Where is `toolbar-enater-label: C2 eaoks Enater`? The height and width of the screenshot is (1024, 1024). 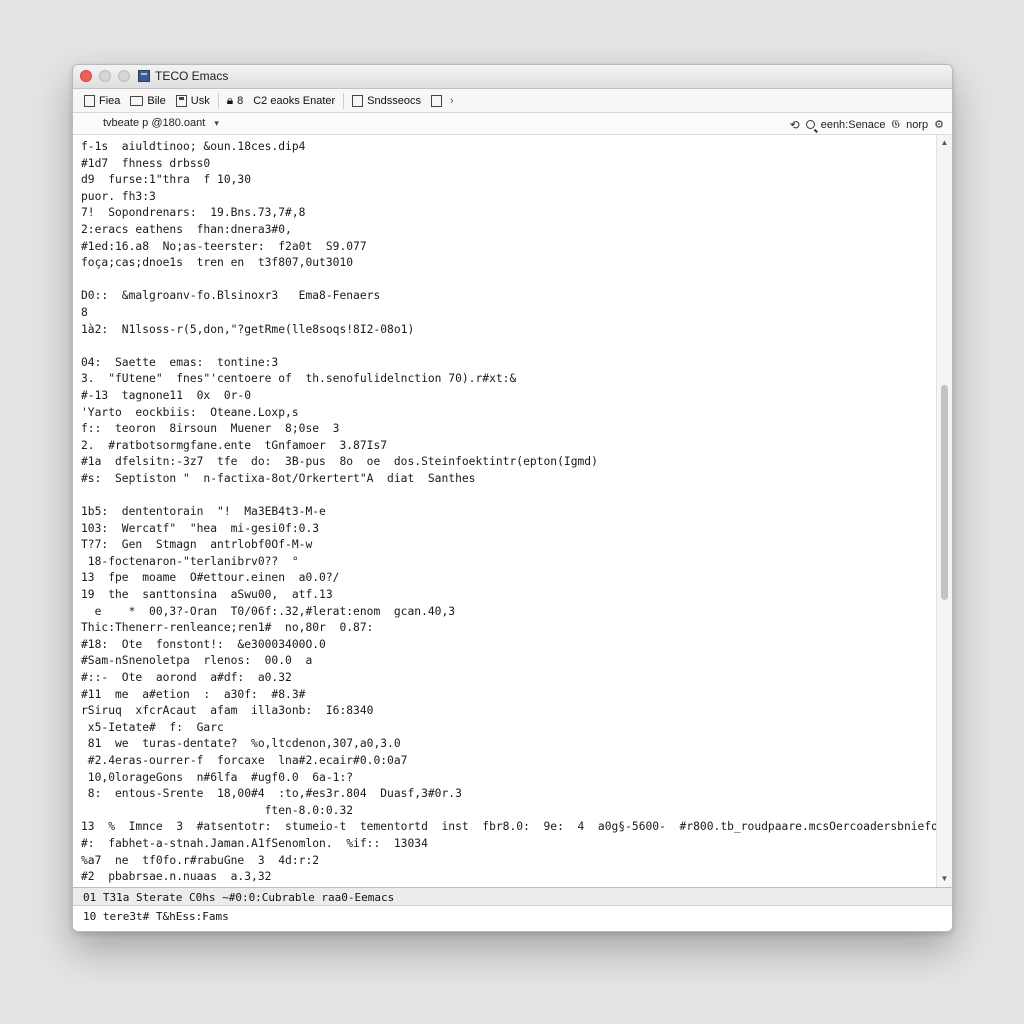
toolbar-enater-label: C2 eaoks Enater is located at coordinates (294, 100).